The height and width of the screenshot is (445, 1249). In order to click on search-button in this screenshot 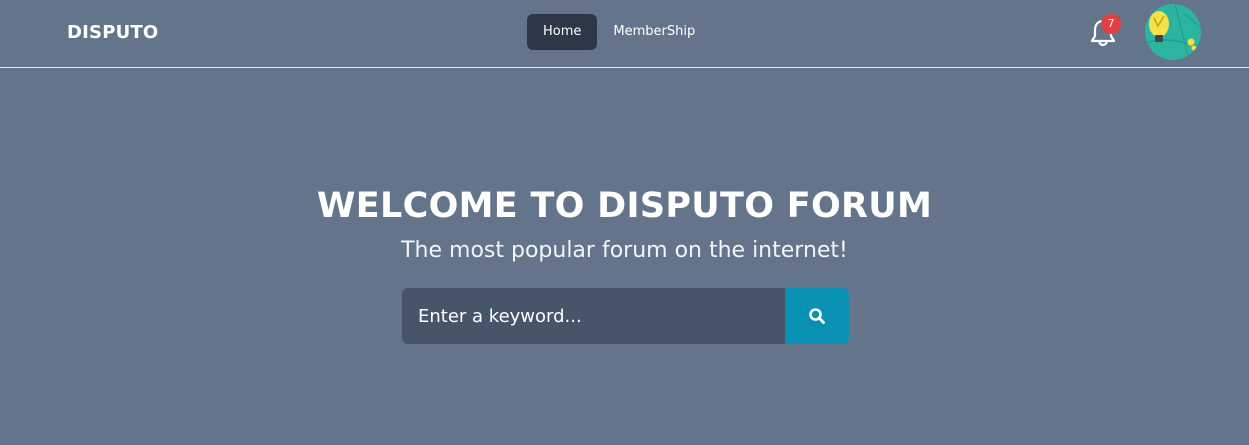, I will do `click(817, 316)`.